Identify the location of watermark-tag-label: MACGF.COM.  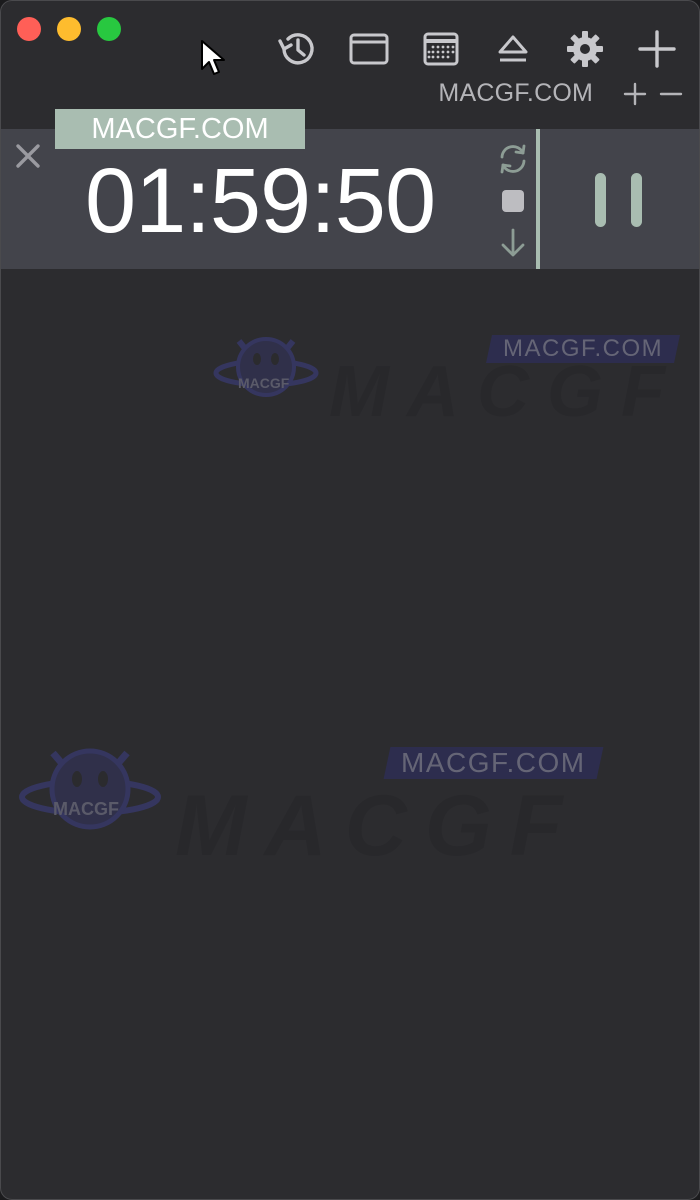
(493, 762).